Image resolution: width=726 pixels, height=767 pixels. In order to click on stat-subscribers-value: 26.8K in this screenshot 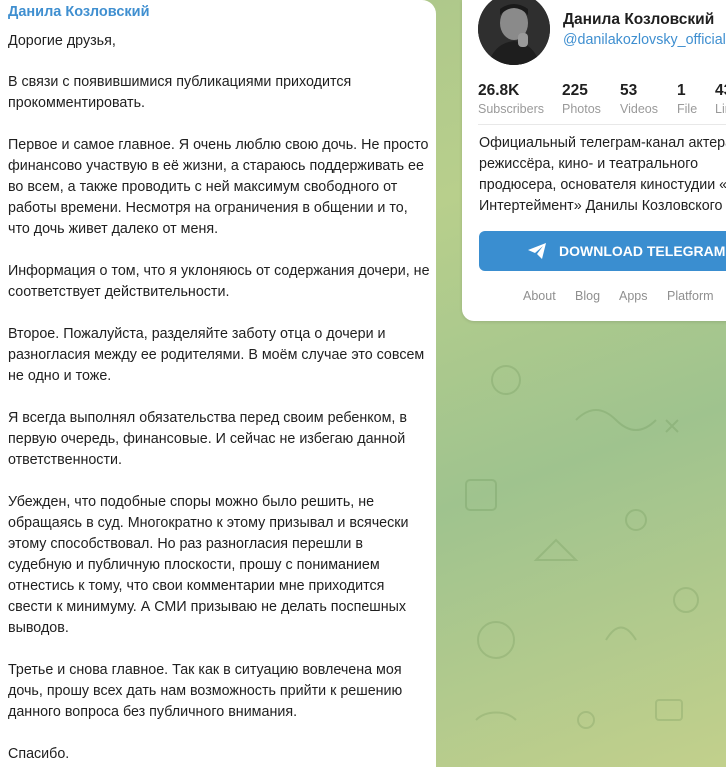, I will do `click(499, 90)`.